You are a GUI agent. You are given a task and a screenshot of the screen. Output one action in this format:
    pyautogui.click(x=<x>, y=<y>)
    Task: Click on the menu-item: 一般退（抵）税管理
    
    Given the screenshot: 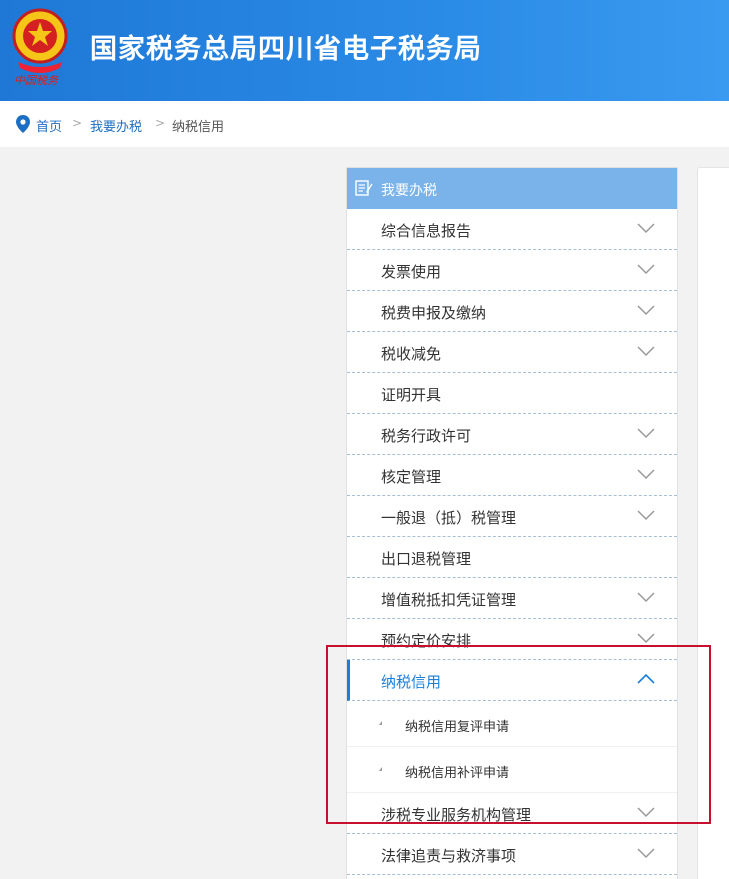 What is the action you would take?
    pyautogui.click(x=512, y=516)
    